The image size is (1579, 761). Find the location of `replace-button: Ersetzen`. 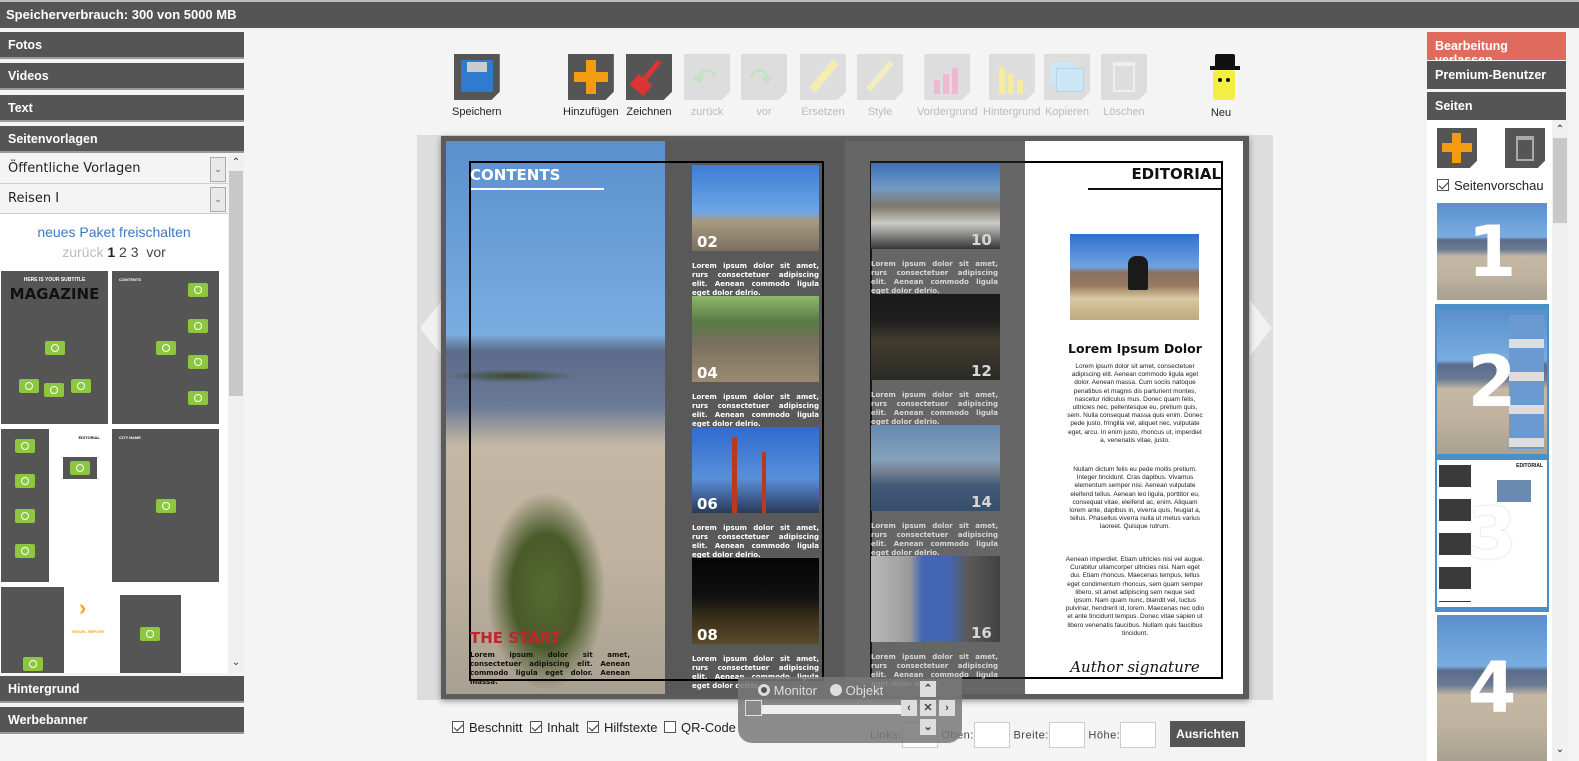

replace-button: Ersetzen is located at coordinates (823, 86).